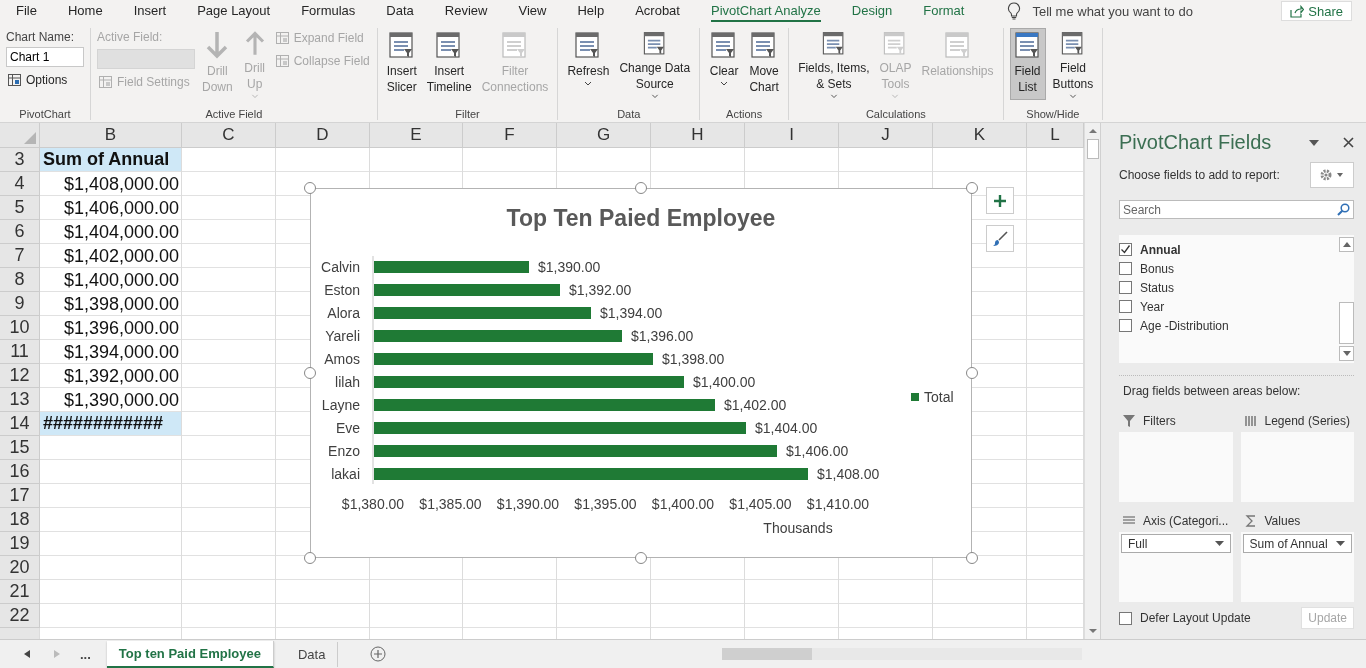  I want to click on column-header: F, so click(510, 135).